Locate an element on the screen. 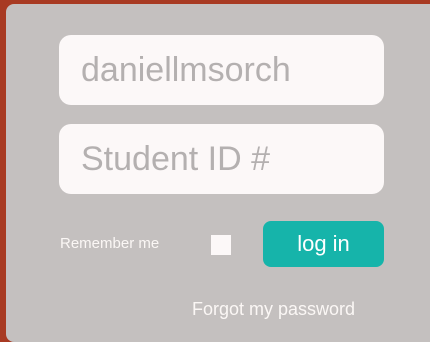 The height and width of the screenshot is (342, 430). login-button: log in is located at coordinates (323, 244).